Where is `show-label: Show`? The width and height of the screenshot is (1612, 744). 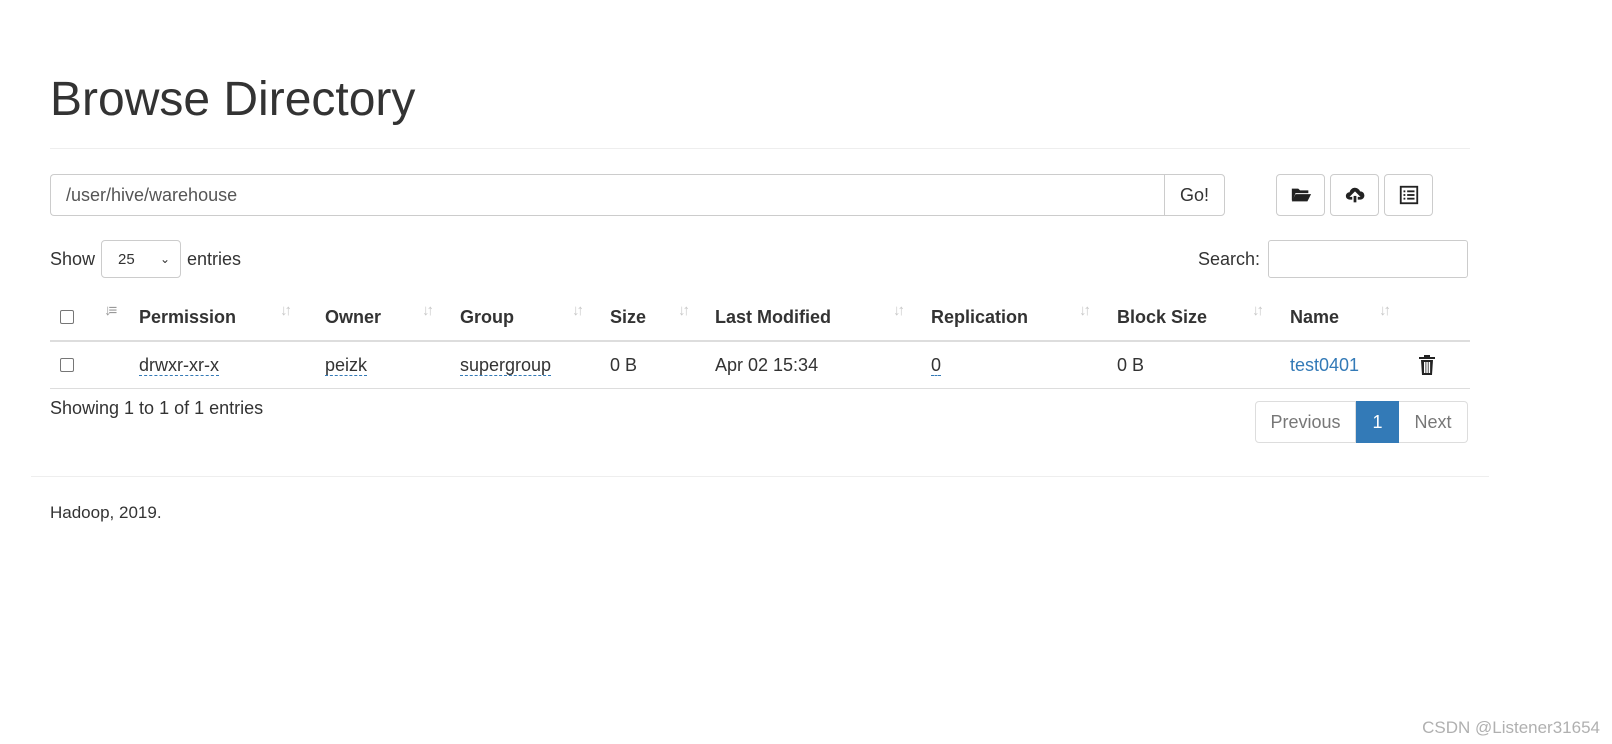
show-label: Show is located at coordinates (73, 258).